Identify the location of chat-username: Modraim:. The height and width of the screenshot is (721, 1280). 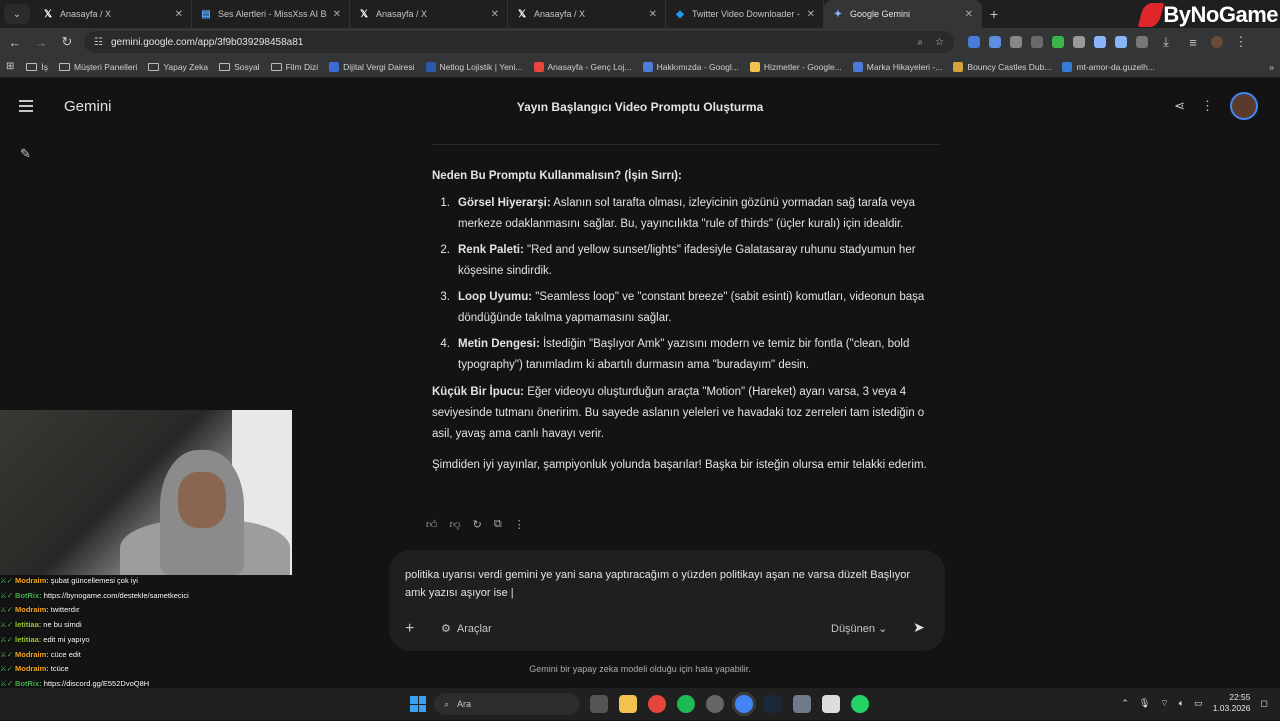
(32, 610).